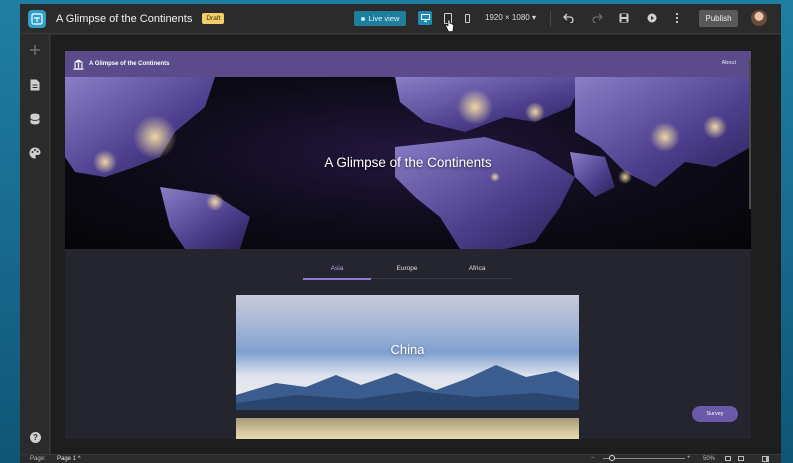  Describe the element at coordinates (78, 64) in the screenshot. I see `landmark-icon` at that location.